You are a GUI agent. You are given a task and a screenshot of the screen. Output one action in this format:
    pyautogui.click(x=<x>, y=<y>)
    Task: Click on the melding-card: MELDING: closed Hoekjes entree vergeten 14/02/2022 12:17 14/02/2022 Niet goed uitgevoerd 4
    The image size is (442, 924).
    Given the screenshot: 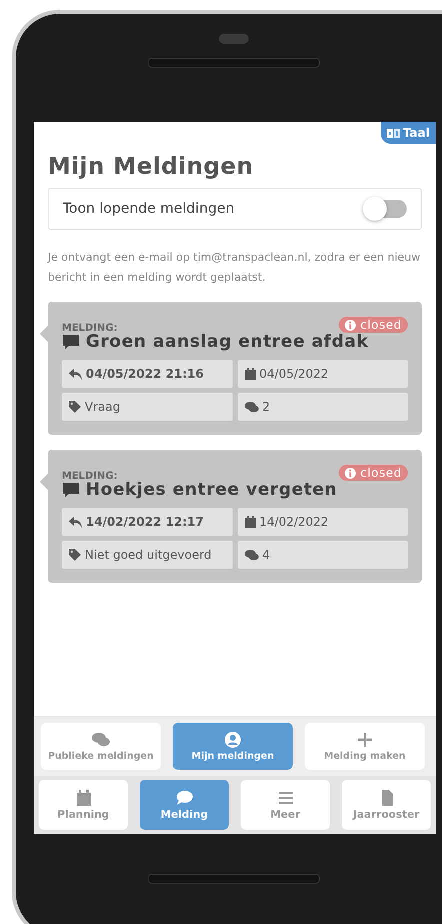 What is the action you would take?
    pyautogui.click(x=235, y=516)
    